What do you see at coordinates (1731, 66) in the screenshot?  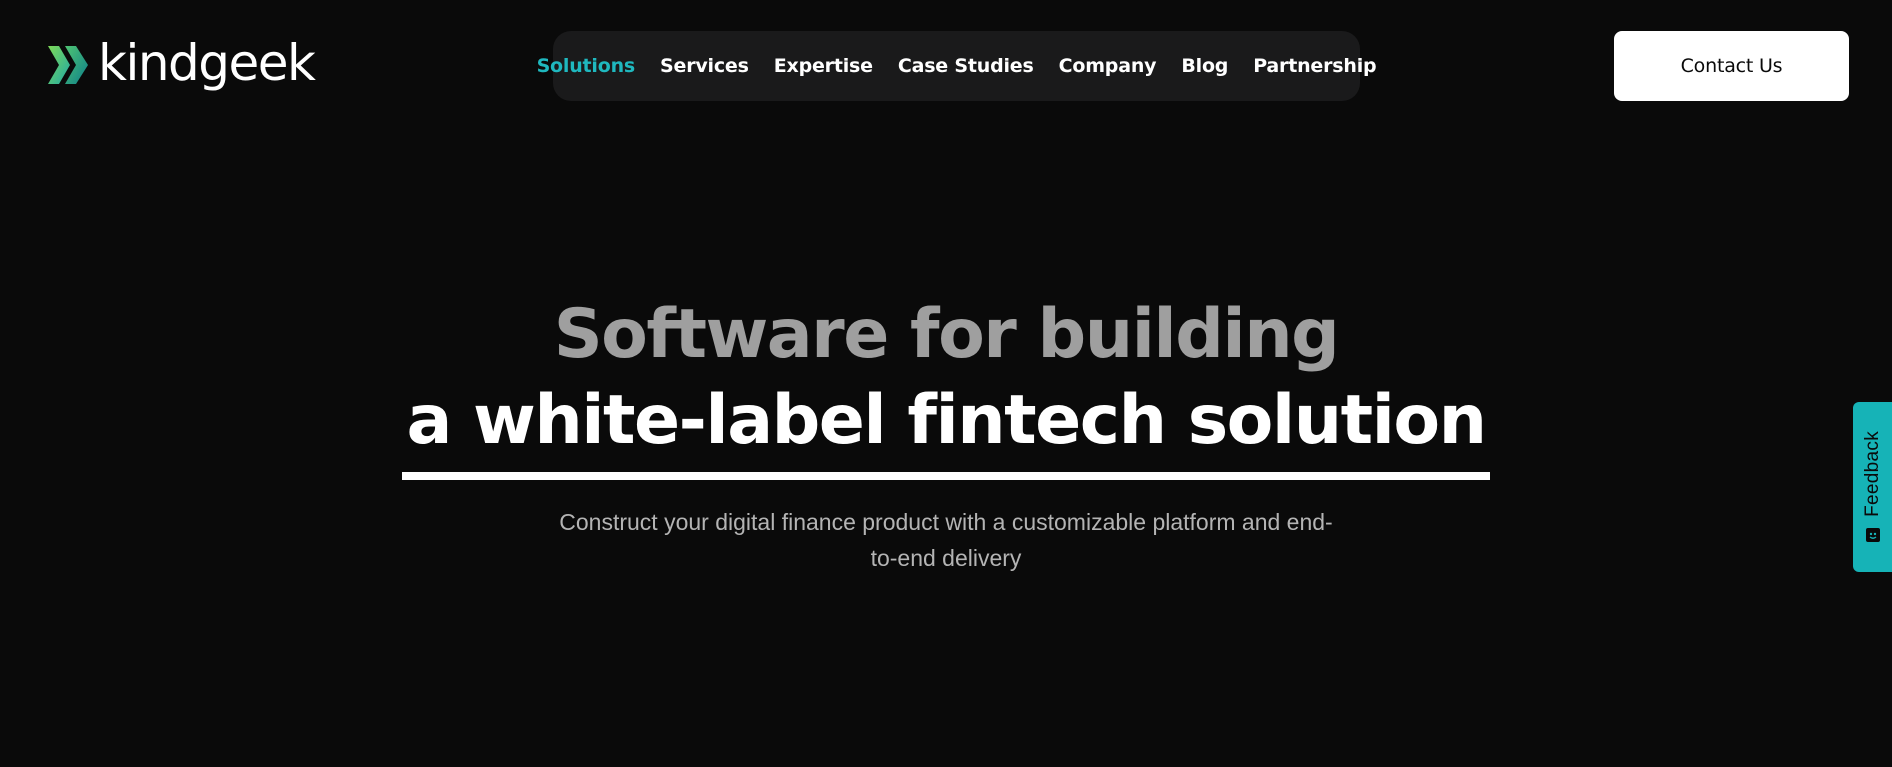 I see `contact-us-button: Contact Us` at bounding box center [1731, 66].